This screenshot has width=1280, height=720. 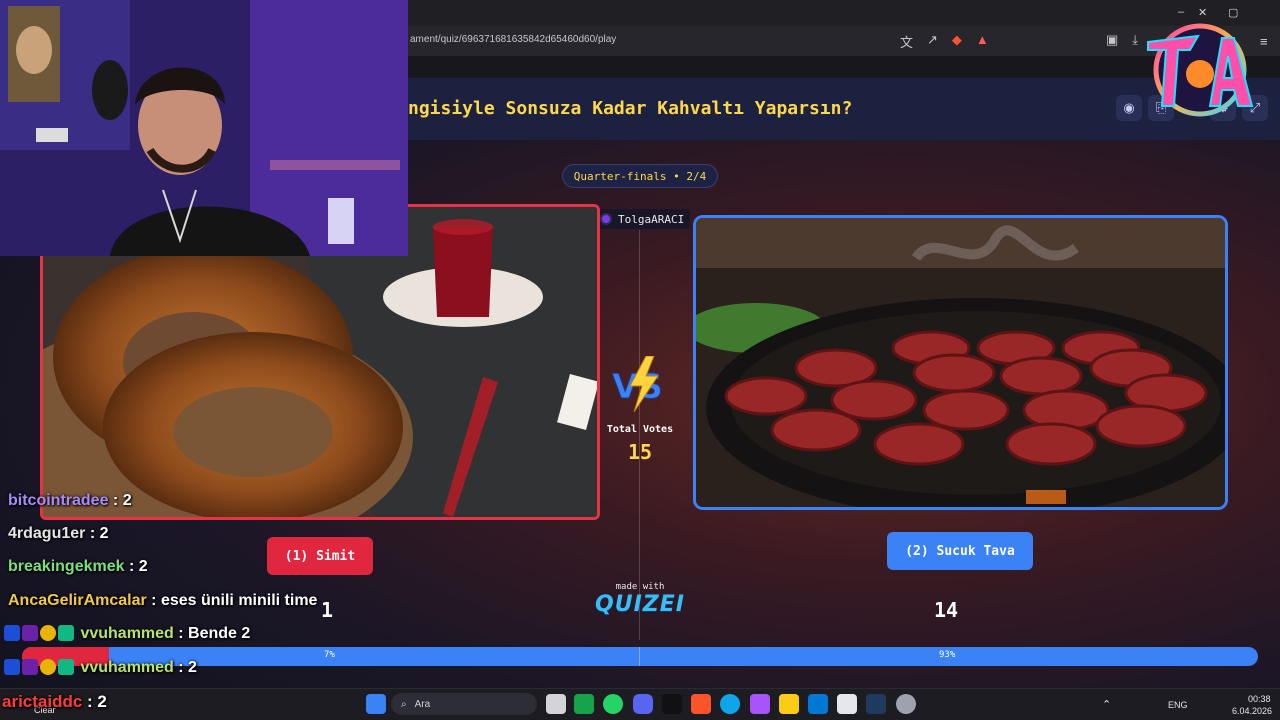 I want to click on vote-progress-bar: 7% 93%, so click(x=640, y=656).